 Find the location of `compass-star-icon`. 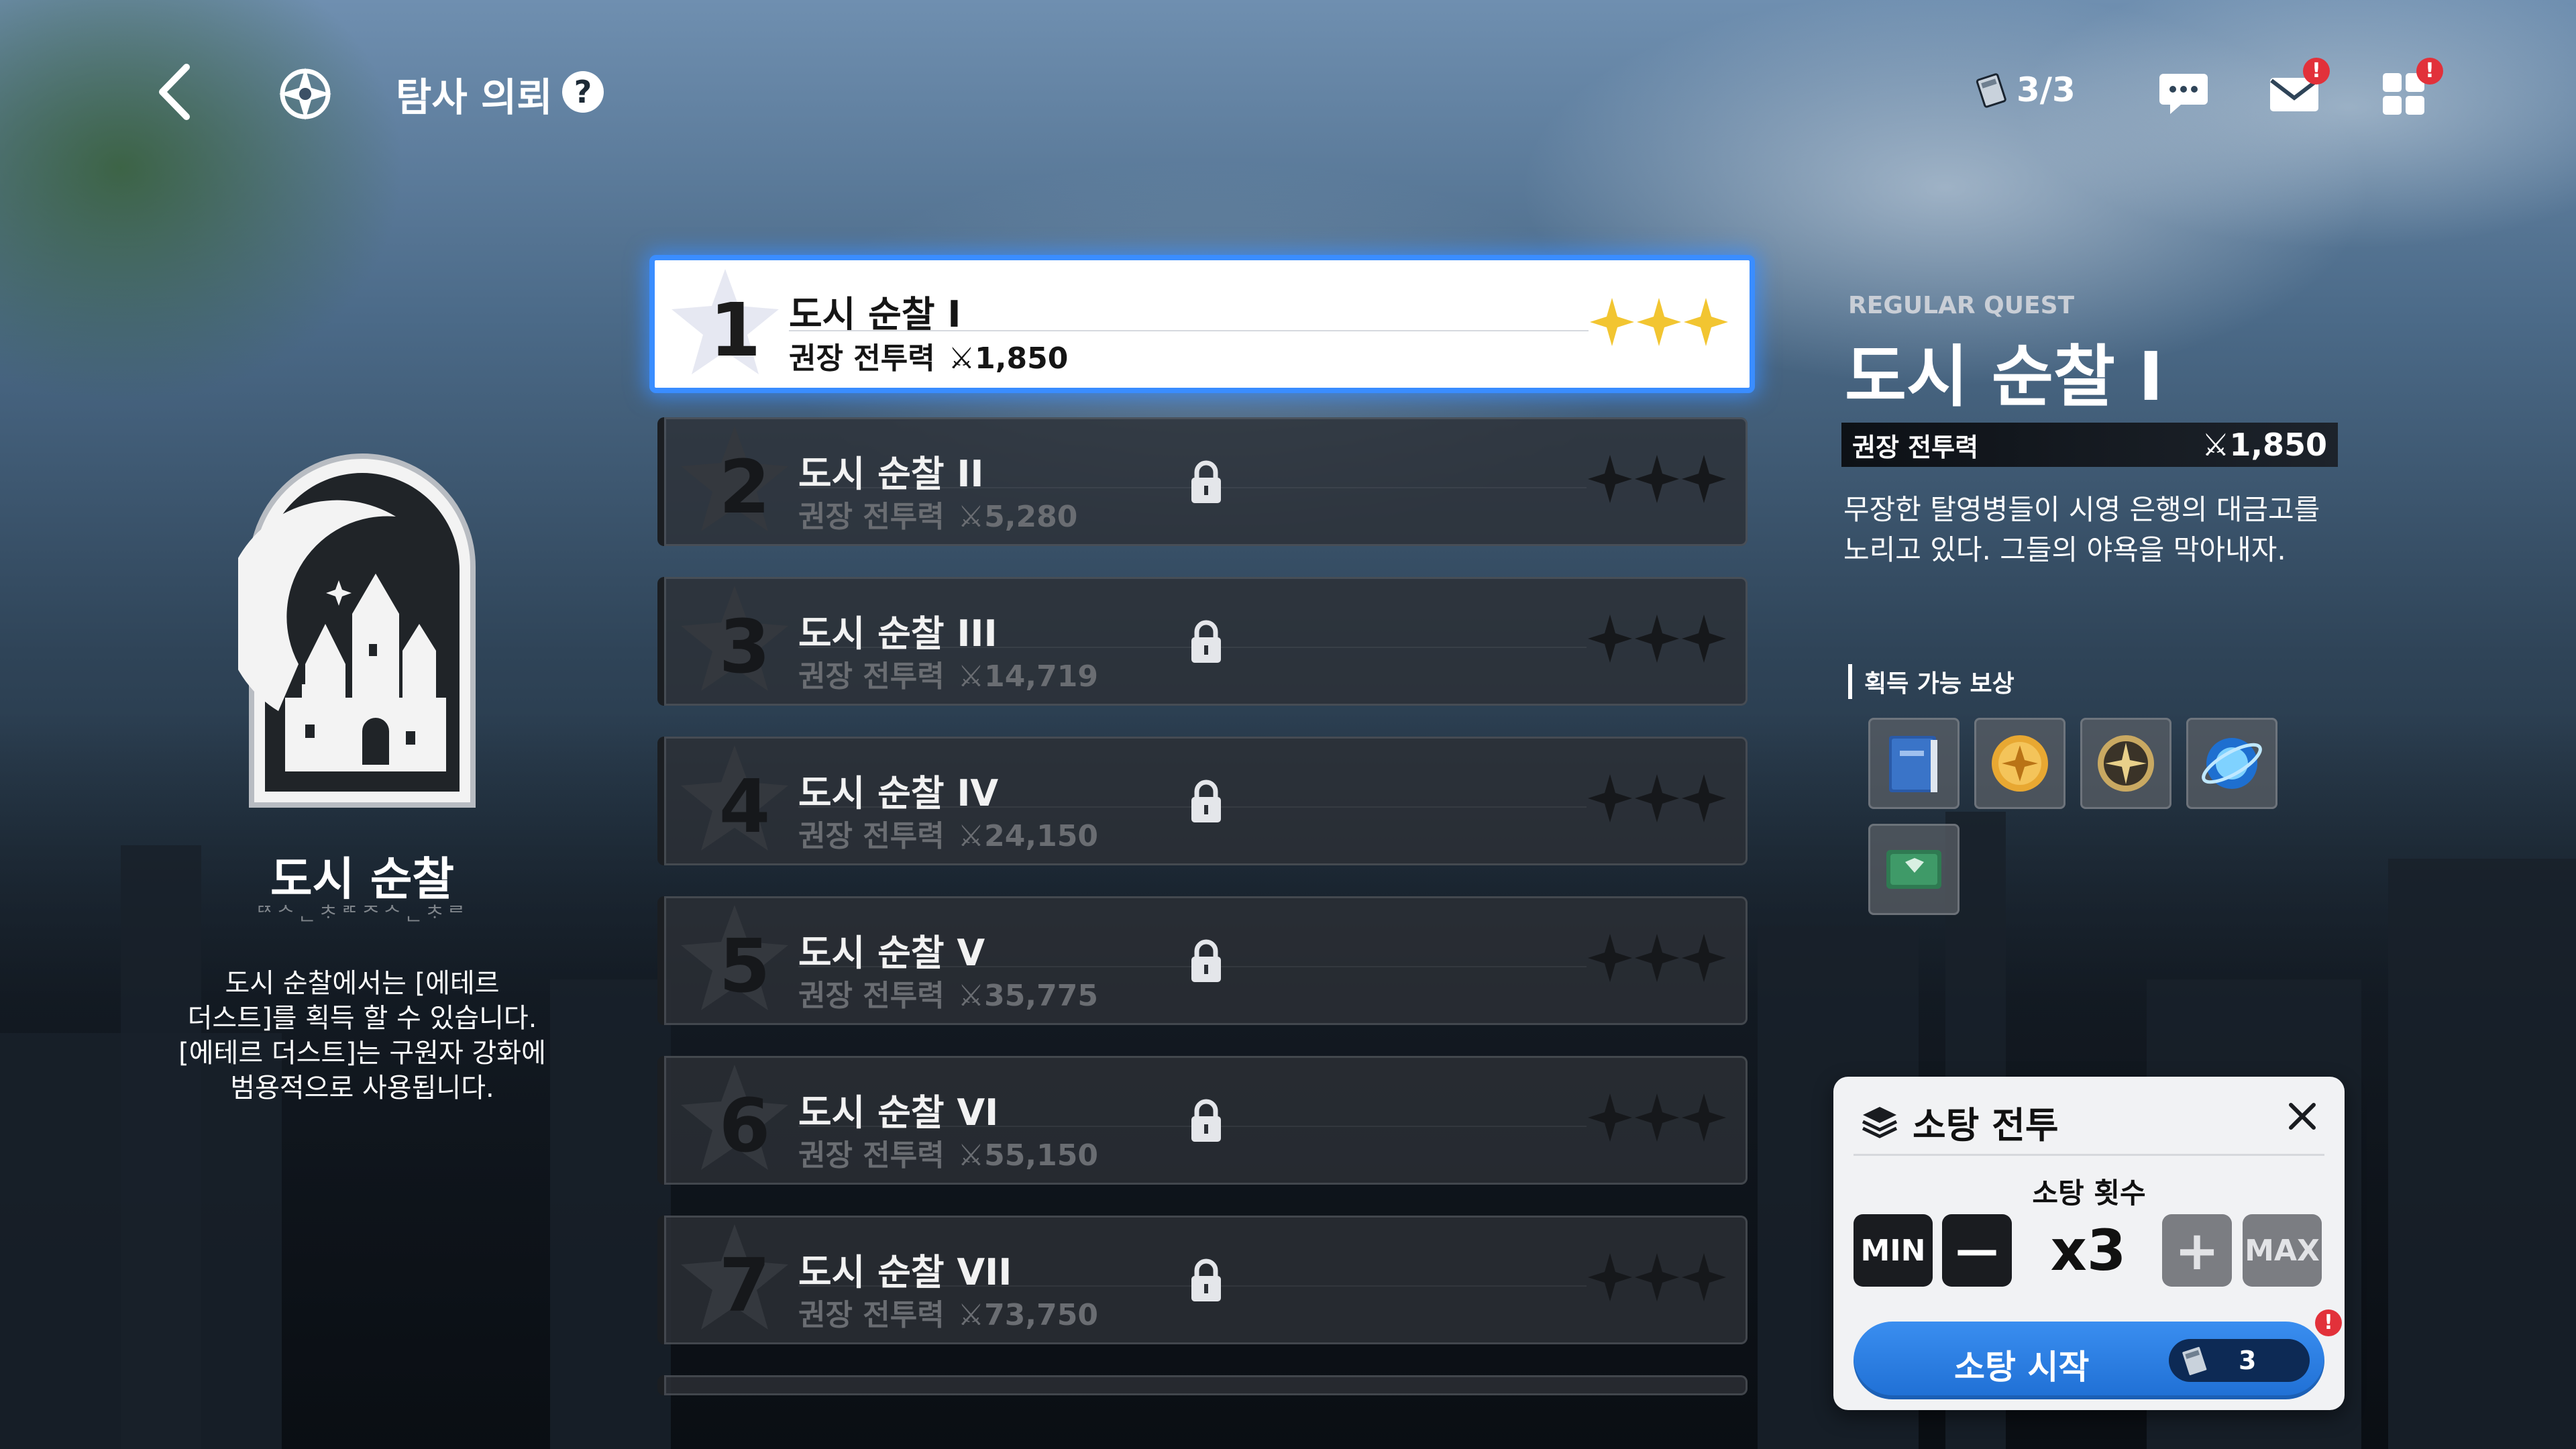

compass-star-icon is located at coordinates (305, 94).